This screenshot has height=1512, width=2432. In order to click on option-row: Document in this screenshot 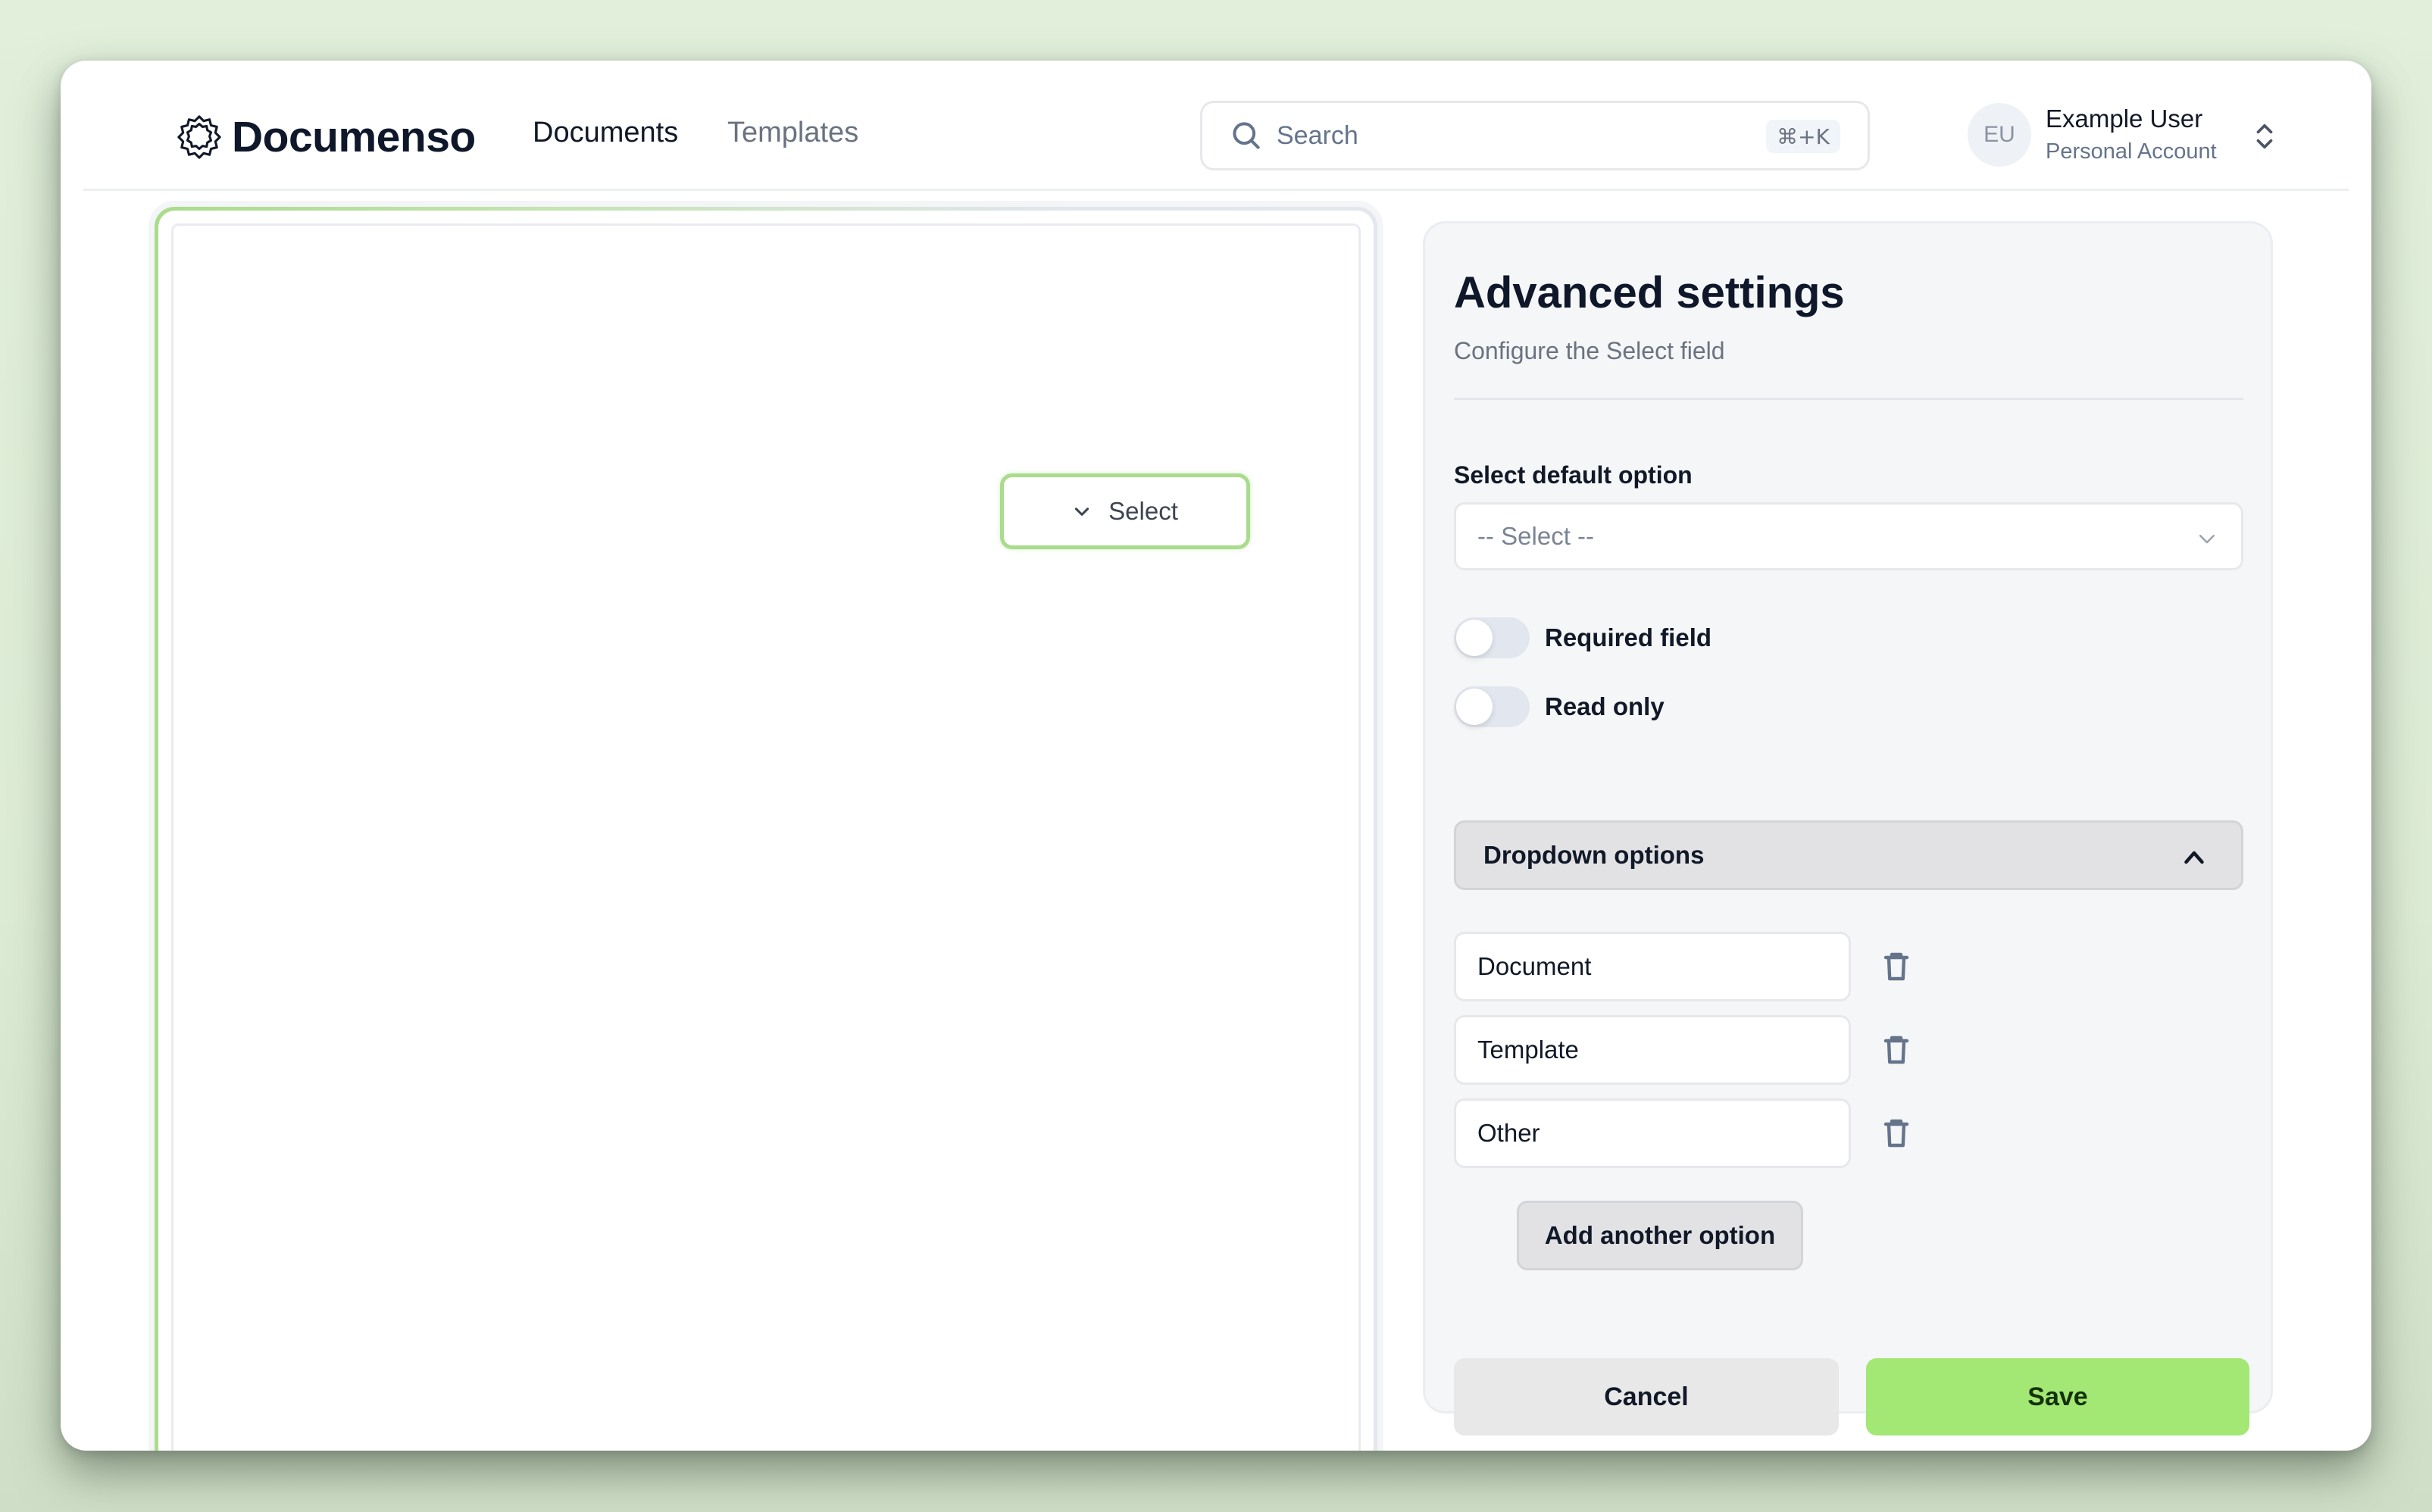, I will do `click(1684, 966)`.